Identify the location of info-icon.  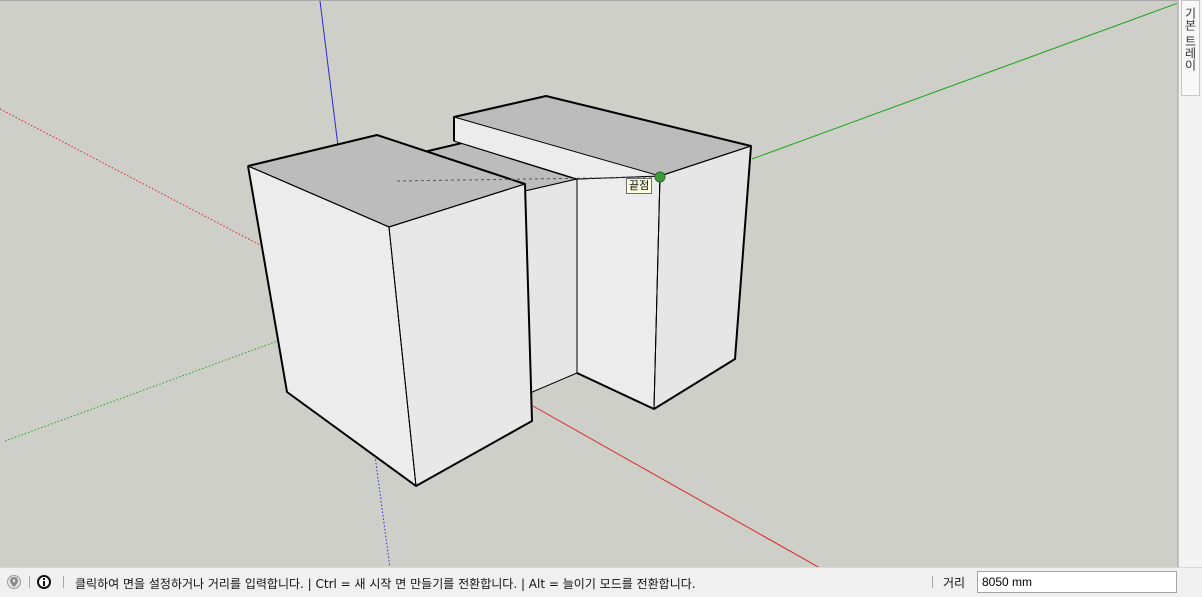
(44, 582).